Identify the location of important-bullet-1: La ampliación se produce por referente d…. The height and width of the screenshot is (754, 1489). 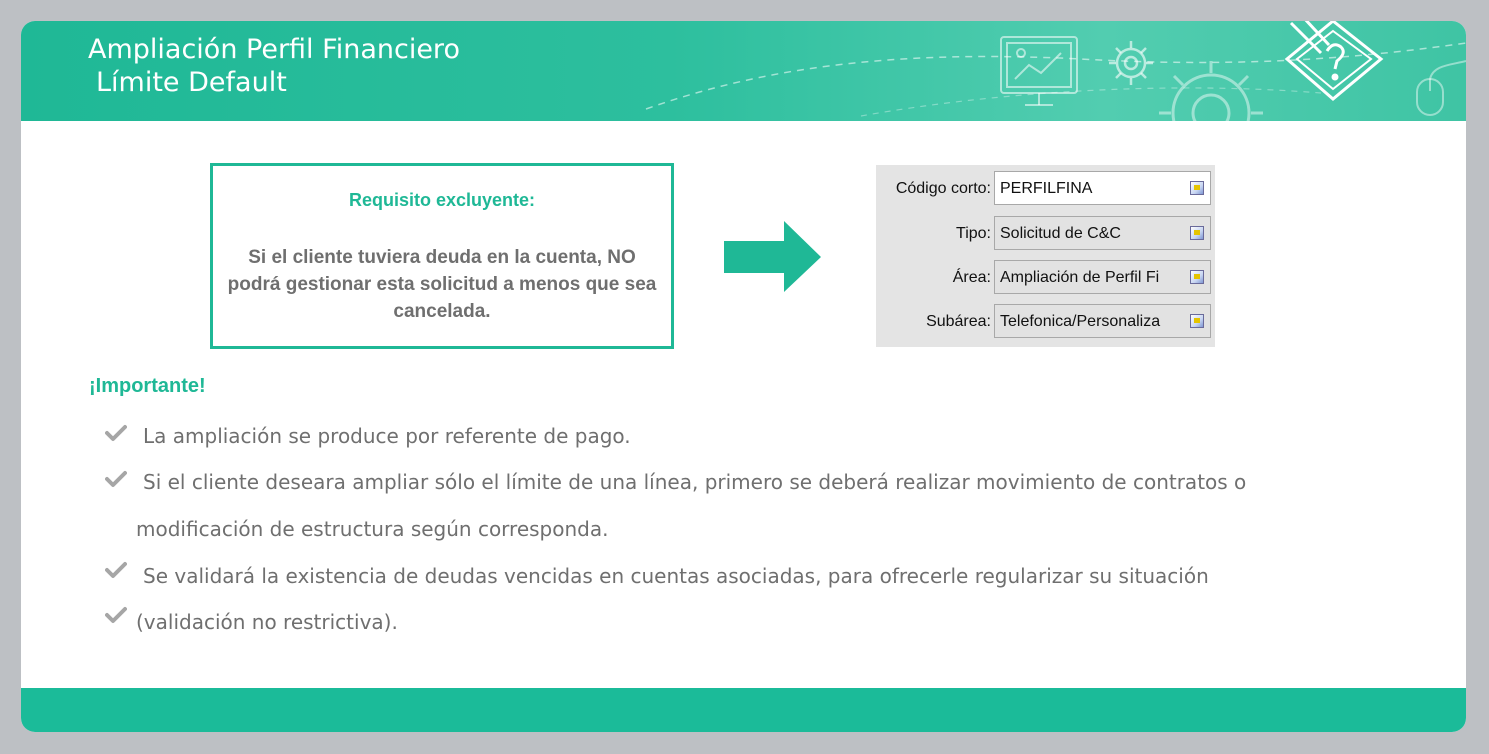
(387, 436).